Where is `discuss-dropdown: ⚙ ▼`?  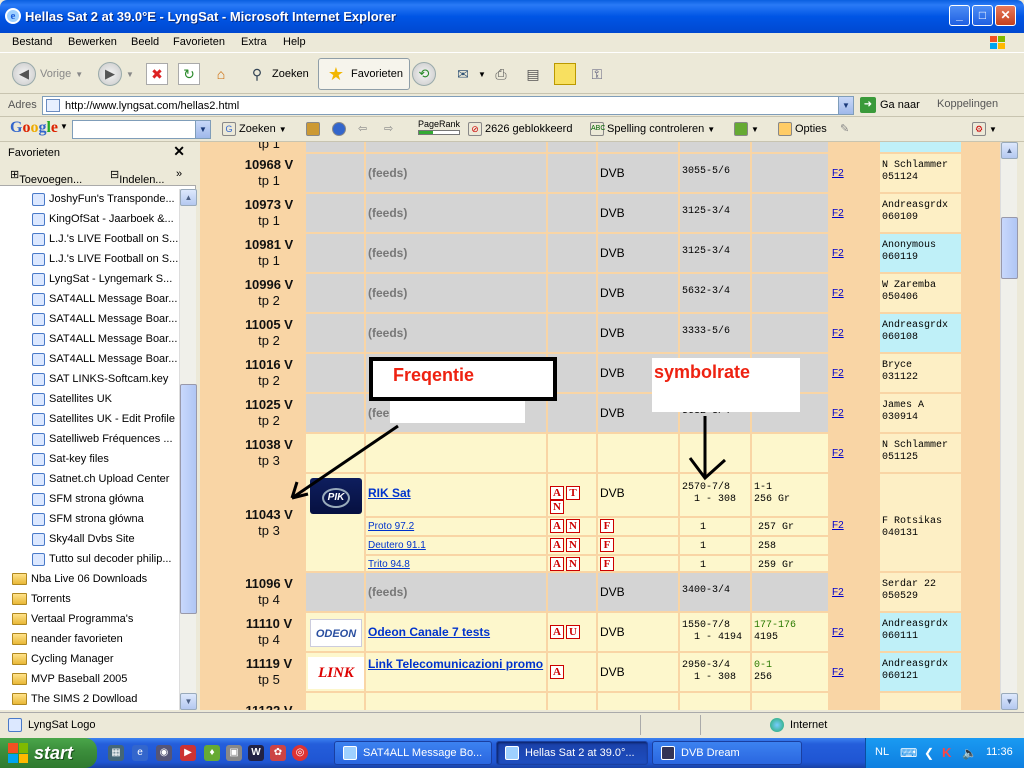 discuss-dropdown: ⚙ ▼ is located at coordinates (984, 129).